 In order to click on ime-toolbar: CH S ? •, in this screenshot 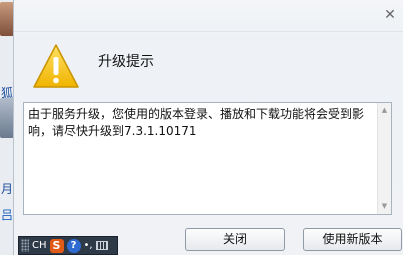, I will do `click(68, 245)`.